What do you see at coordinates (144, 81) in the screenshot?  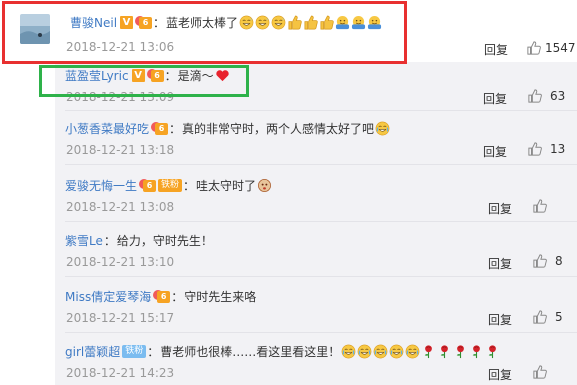 I see `highlight-green-box` at bounding box center [144, 81].